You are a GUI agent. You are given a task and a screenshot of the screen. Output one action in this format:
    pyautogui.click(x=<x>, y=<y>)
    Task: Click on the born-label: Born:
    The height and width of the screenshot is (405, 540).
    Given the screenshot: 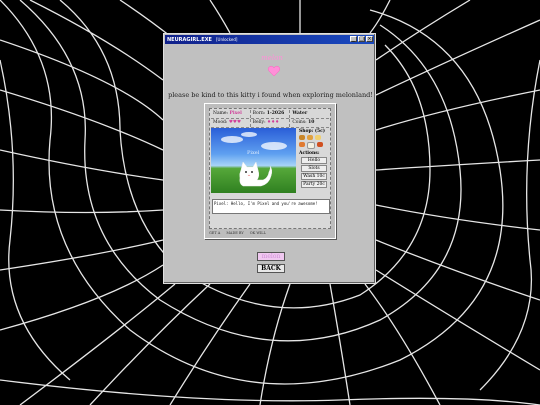 What is the action you would take?
    pyautogui.click(x=259, y=113)
    